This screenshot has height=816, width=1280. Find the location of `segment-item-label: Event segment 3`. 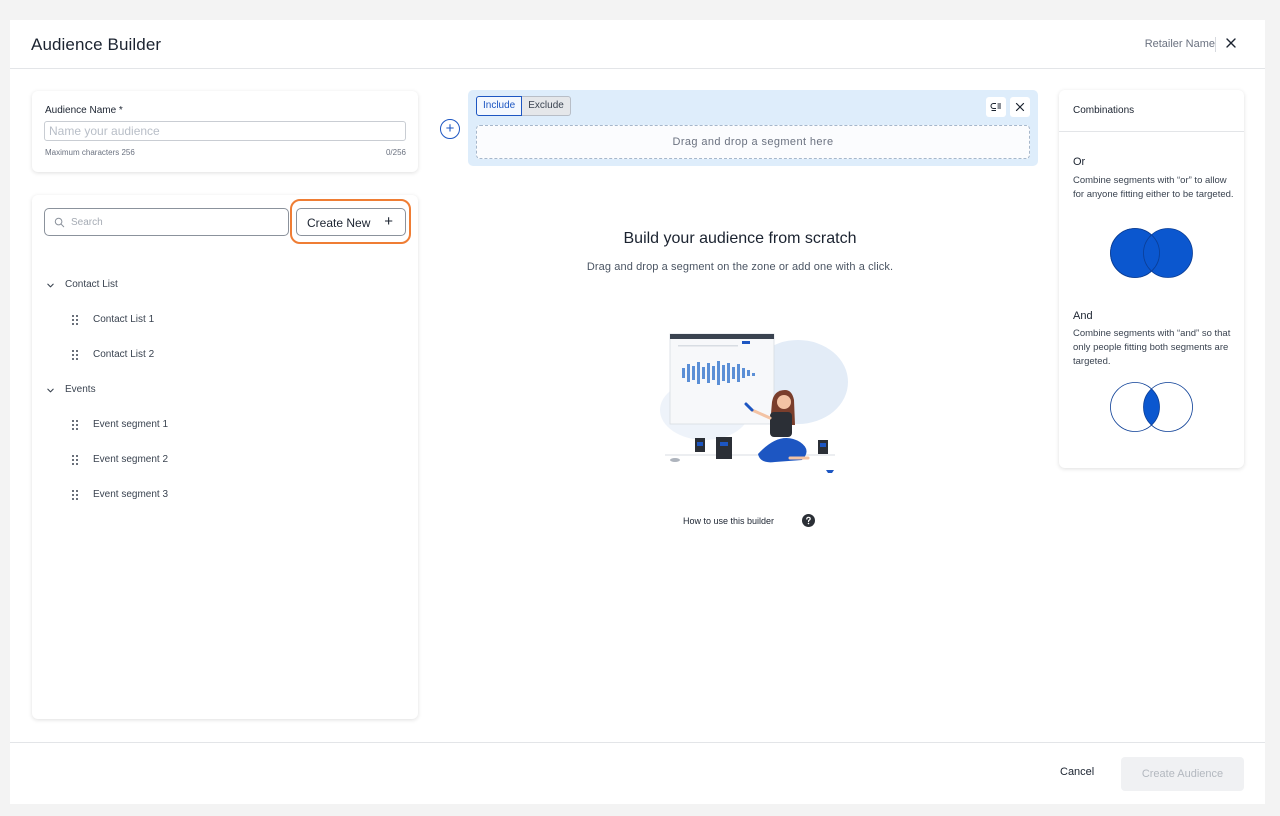

segment-item-label: Event segment 3 is located at coordinates (131, 494).